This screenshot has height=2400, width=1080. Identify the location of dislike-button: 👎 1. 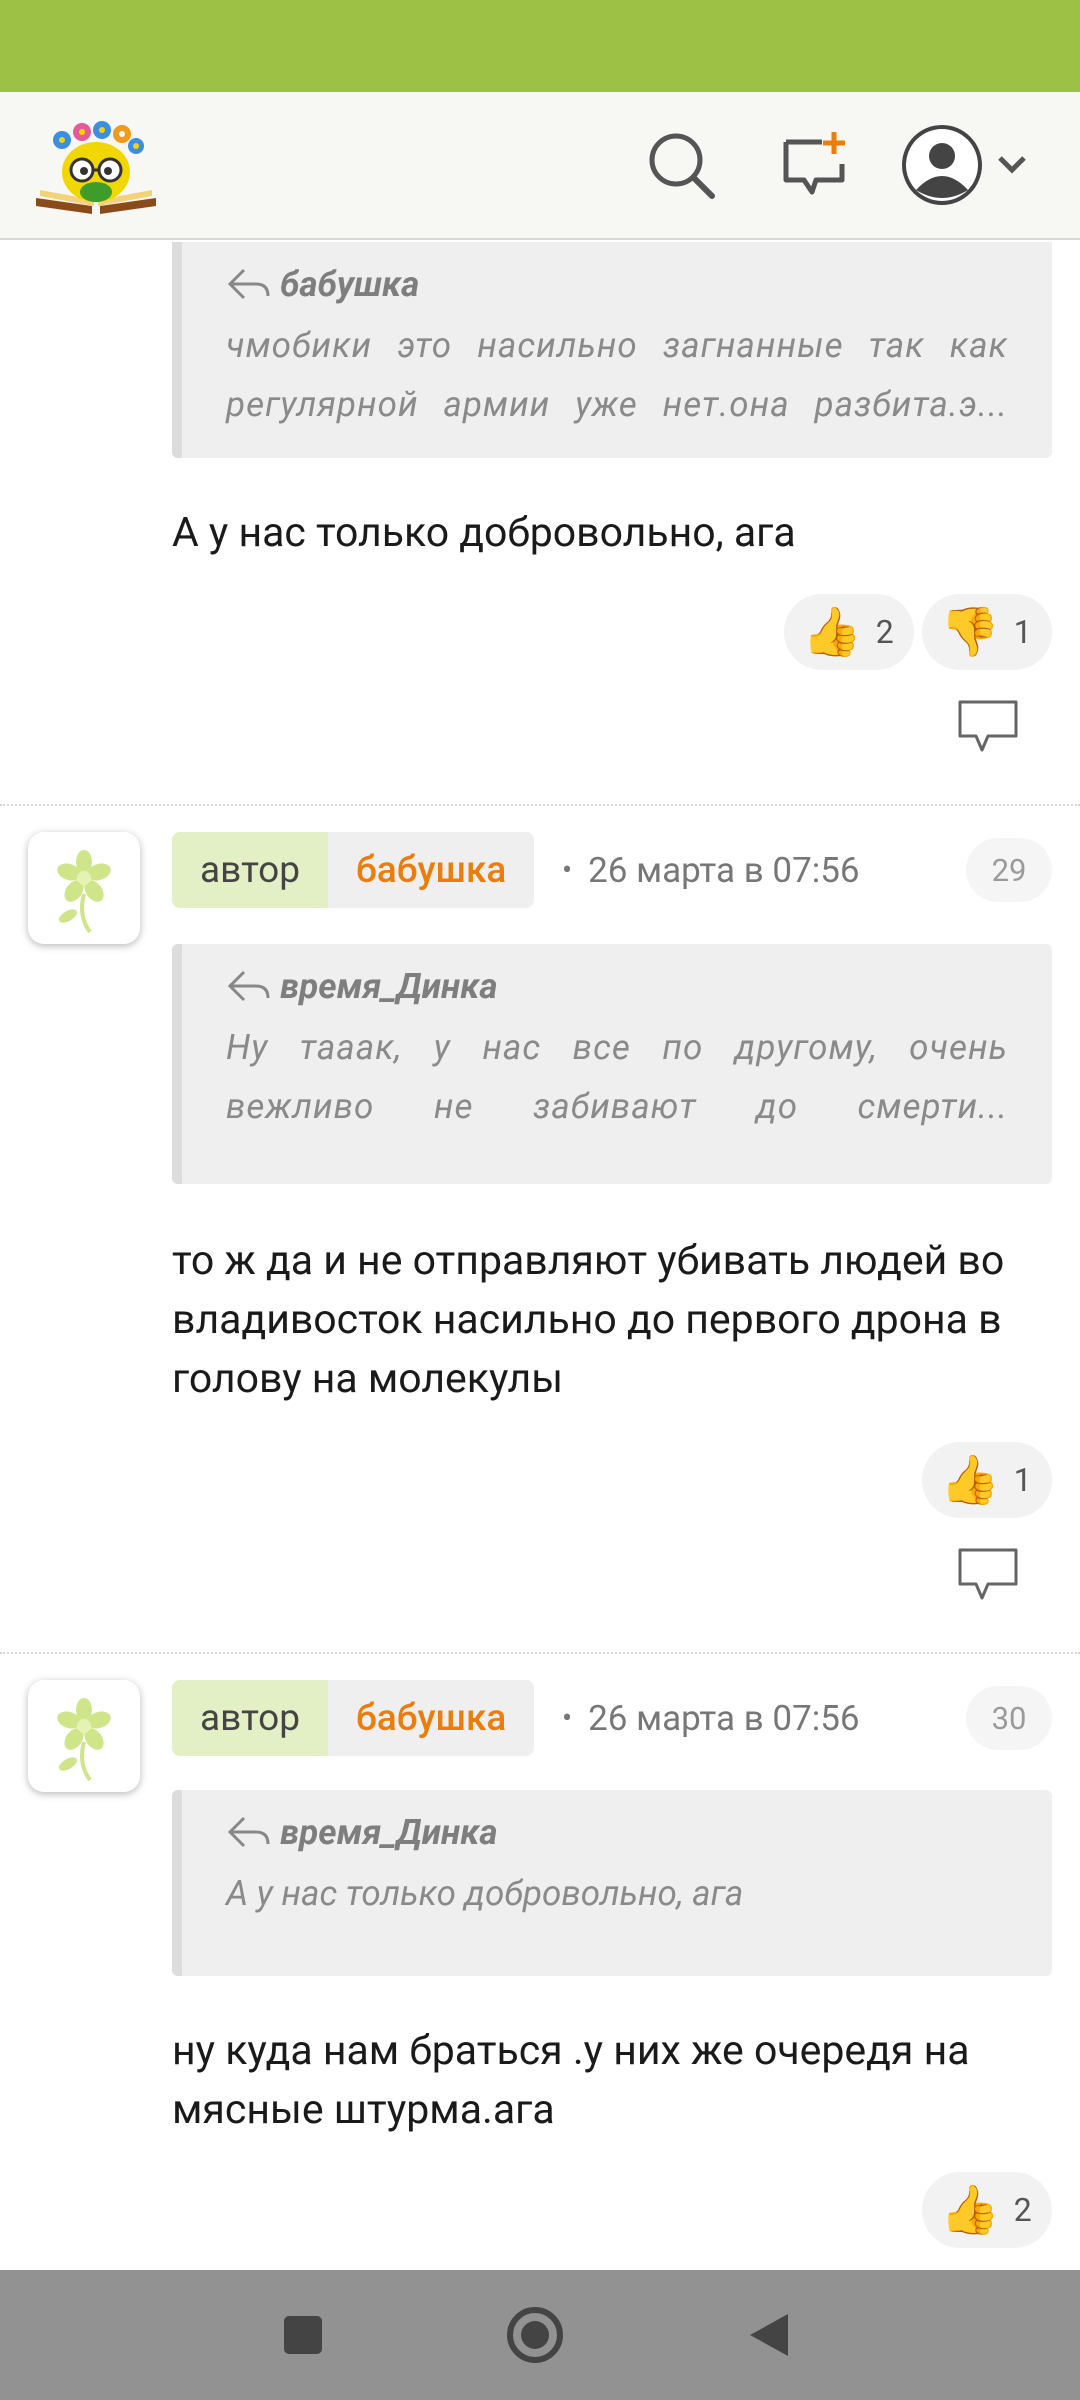
(987, 632).